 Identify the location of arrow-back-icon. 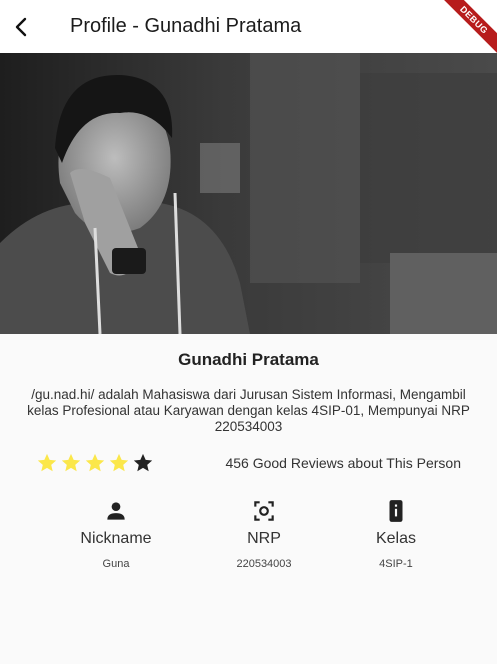
(21, 26).